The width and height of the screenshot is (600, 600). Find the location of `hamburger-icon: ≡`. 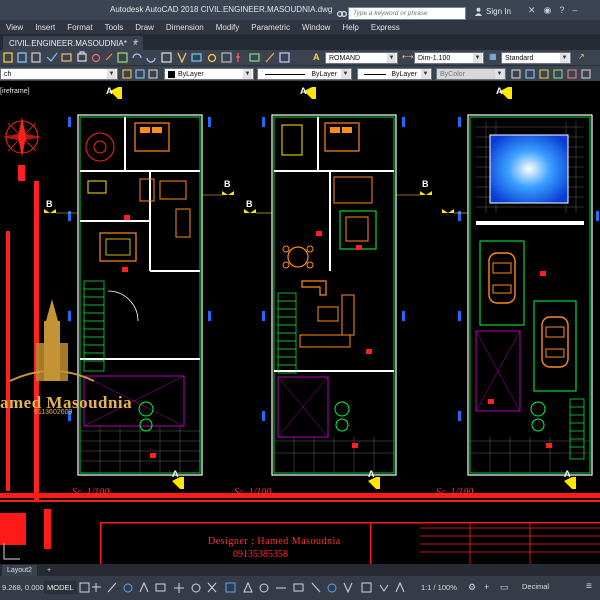

hamburger-icon: ≡ is located at coordinates (589, 586).